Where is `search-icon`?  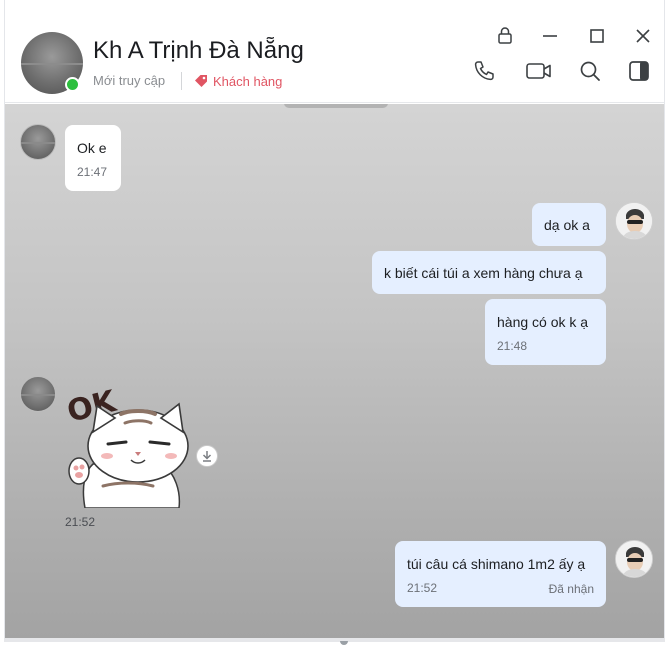
search-icon is located at coordinates (590, 71).